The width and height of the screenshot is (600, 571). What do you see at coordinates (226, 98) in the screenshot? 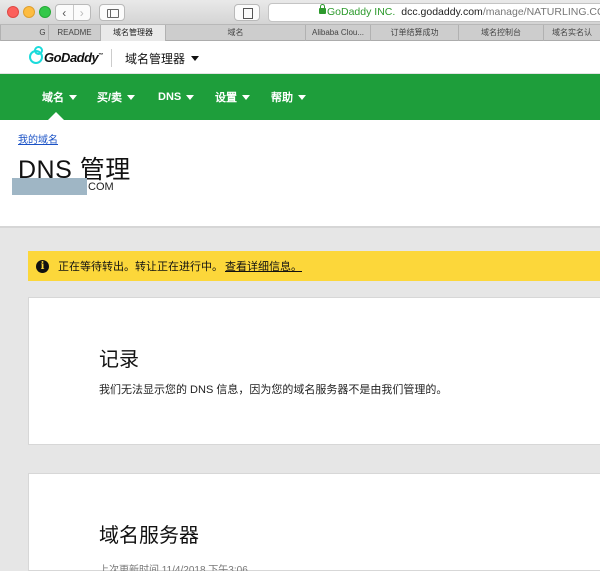
I see `nav-label: 设置` at bounding box center [226, 98].